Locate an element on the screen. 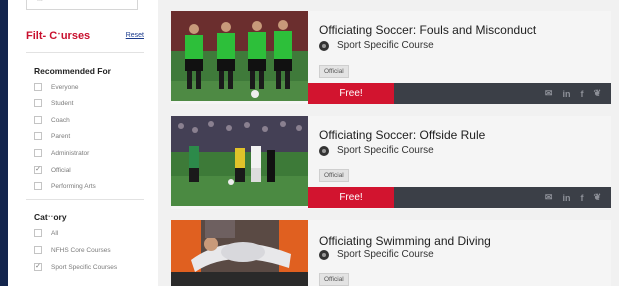 Image resolution: width=619 pixels, height=286 pixels. filter-option-everyone: Everyone is located at coordinates (56, 87).